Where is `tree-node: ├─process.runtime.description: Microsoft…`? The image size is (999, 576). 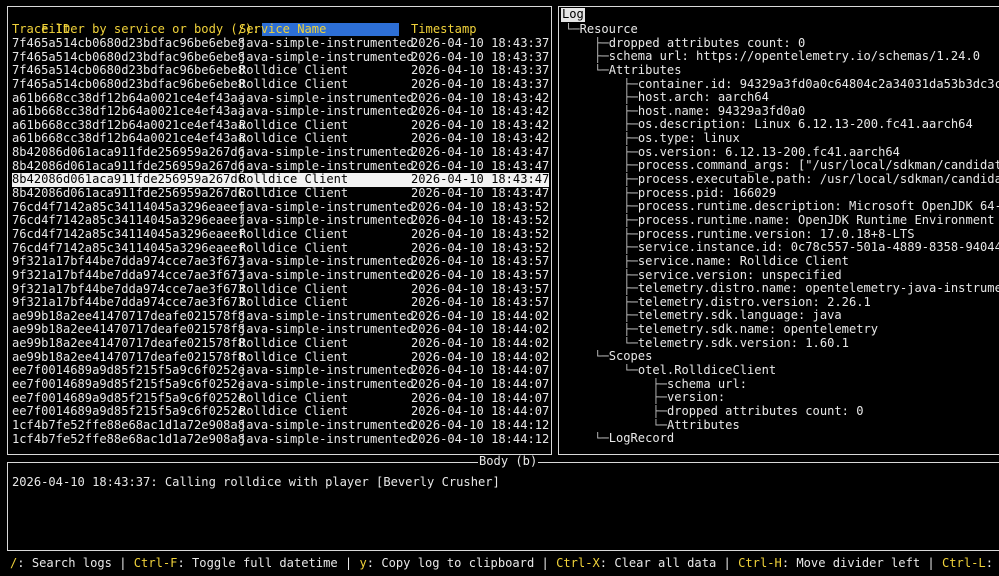 tree-node: ├─process.runtime.description: Microsoft… is located at coordinates (782, 207).